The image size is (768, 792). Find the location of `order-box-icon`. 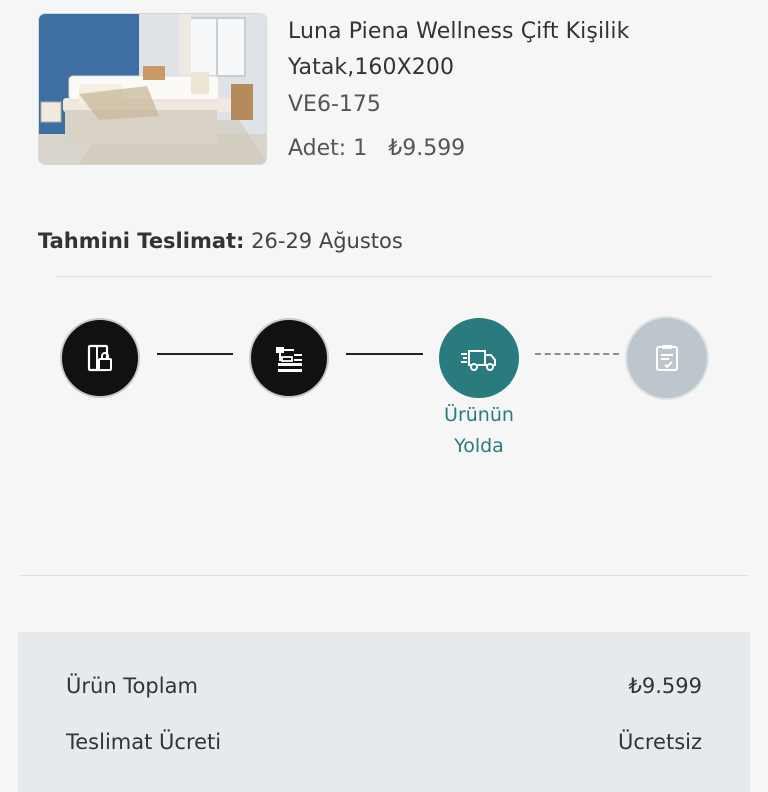

order-box-icon is located at coordinates (99, 358).